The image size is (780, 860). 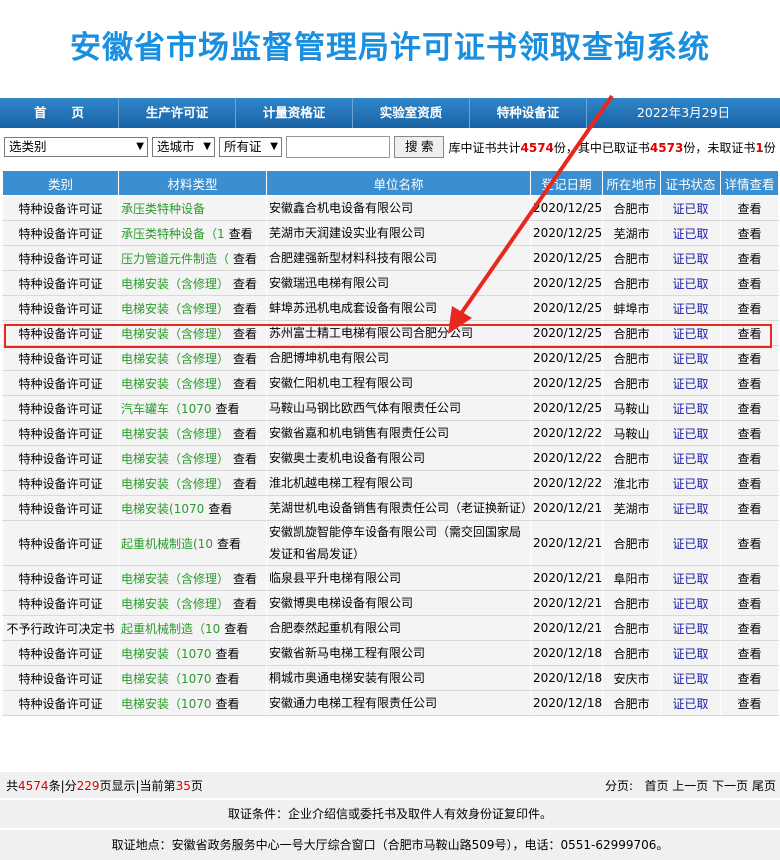 What do you see at coordinates (764, 786) in the screenshot?
I see `pager-last: 尾页` at bounding box center [764, 786].